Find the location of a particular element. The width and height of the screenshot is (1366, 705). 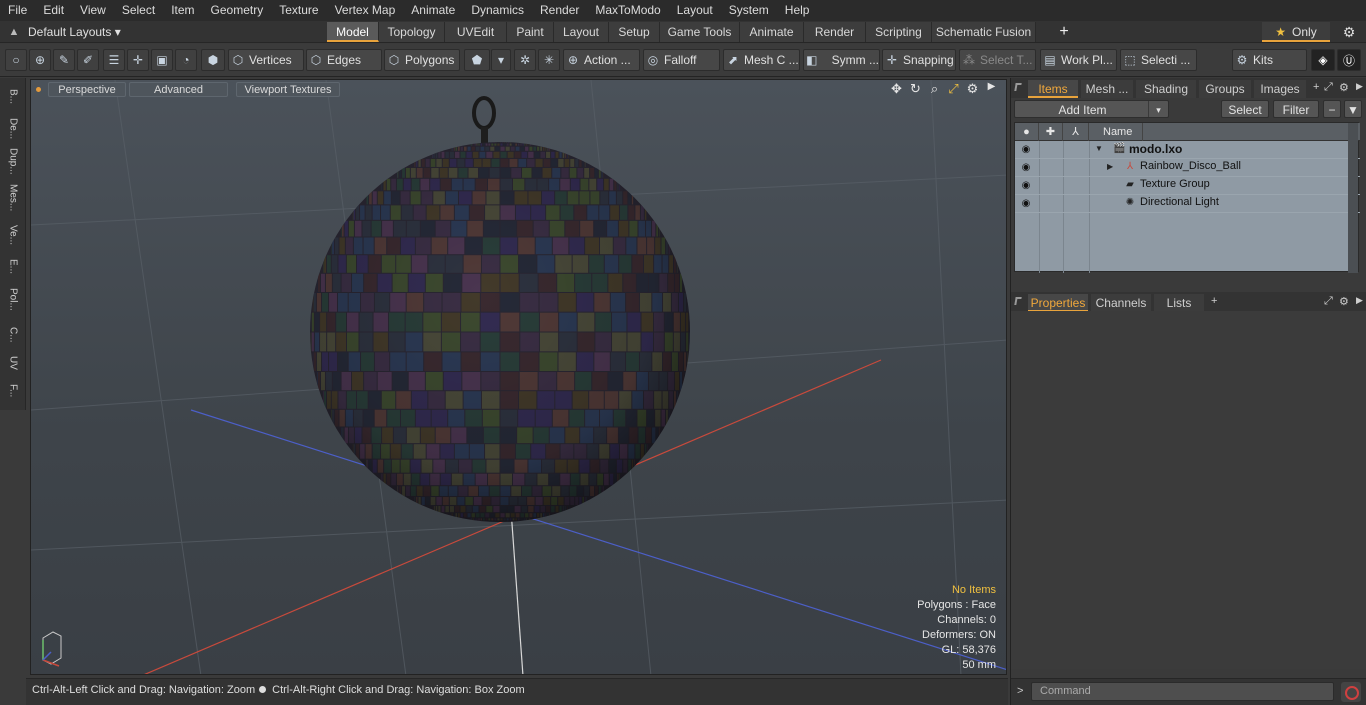

kits-button: ⚙ Kits is located at coordinates (1269, 60).